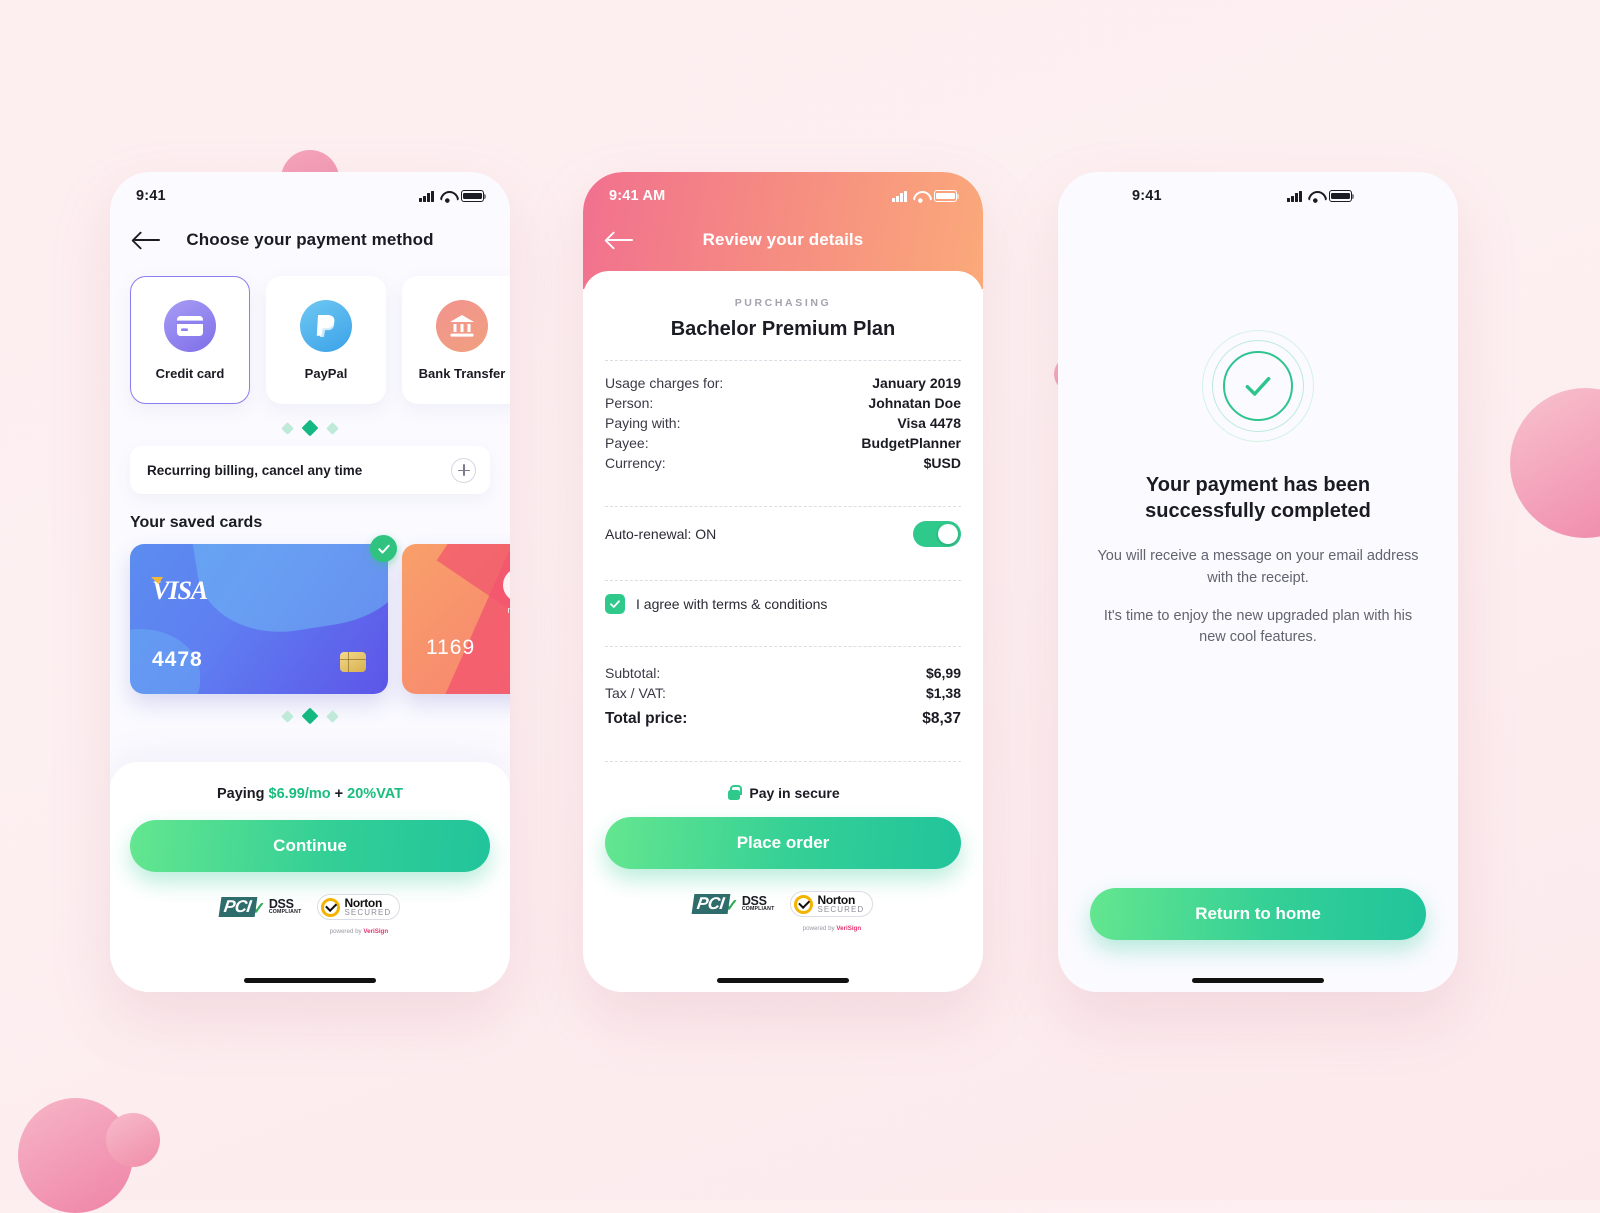 The width and height of the screenshot is (1600, 1213). What do you see at coordinates (615, 604) in the screenshot?
I see `terms-checkbox` at bounding box center [615, 604].